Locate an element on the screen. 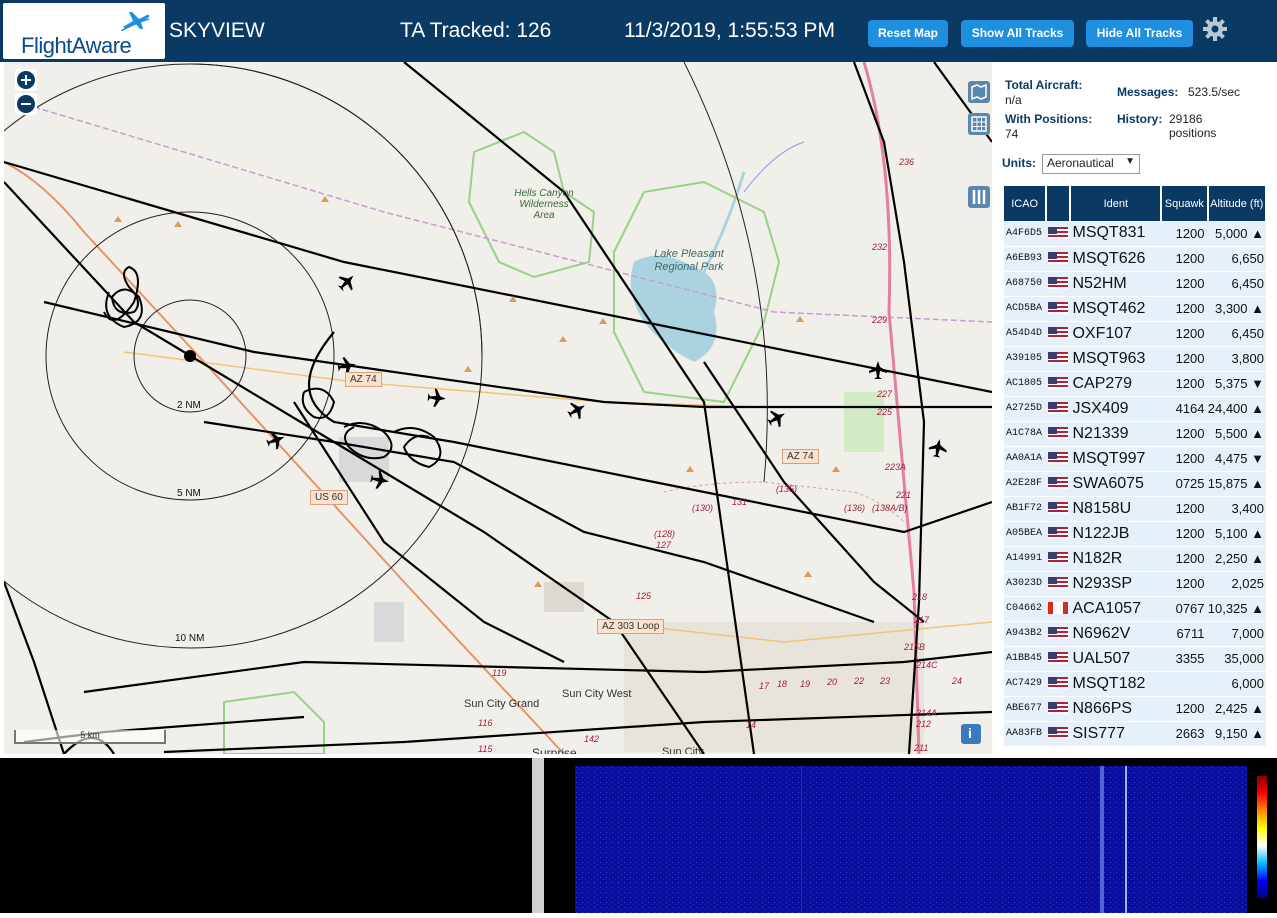 The image size is (1277, 918). route-label: 23 is located at coordinates (885, 681).